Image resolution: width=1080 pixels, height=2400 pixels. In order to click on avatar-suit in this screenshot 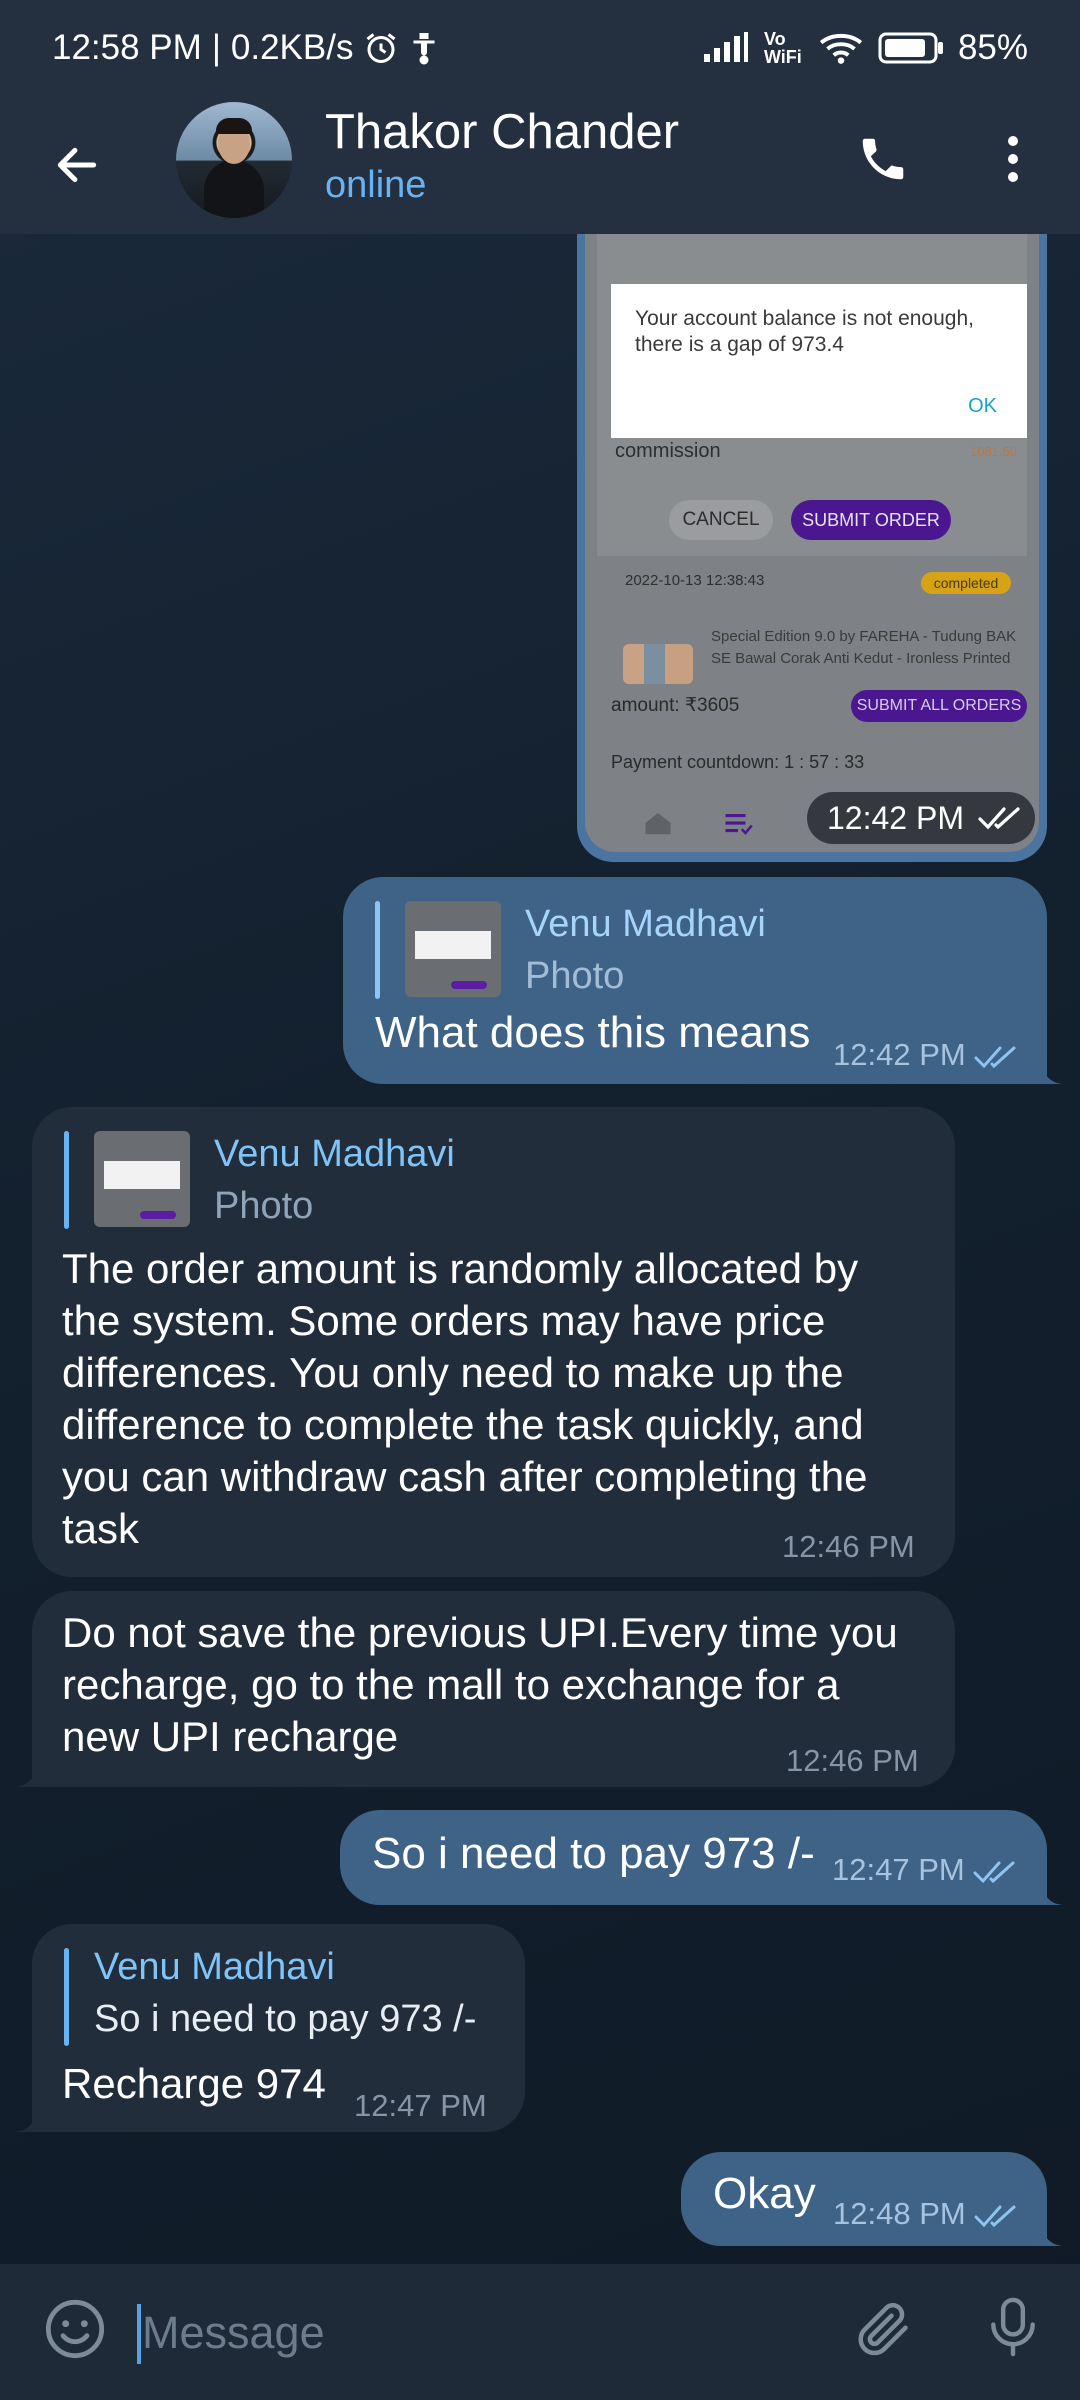, I will do `click(234, 189)`.